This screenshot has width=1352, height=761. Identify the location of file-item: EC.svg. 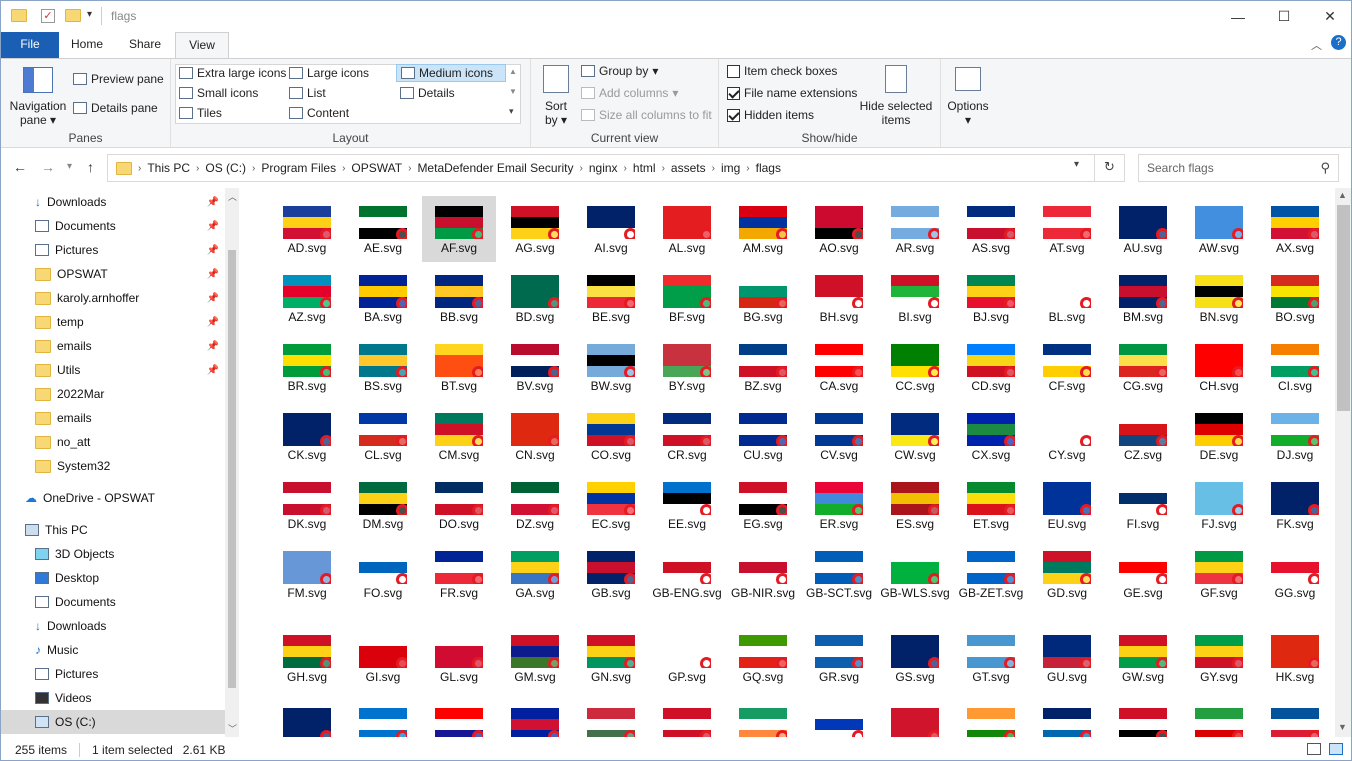
(611, 505).